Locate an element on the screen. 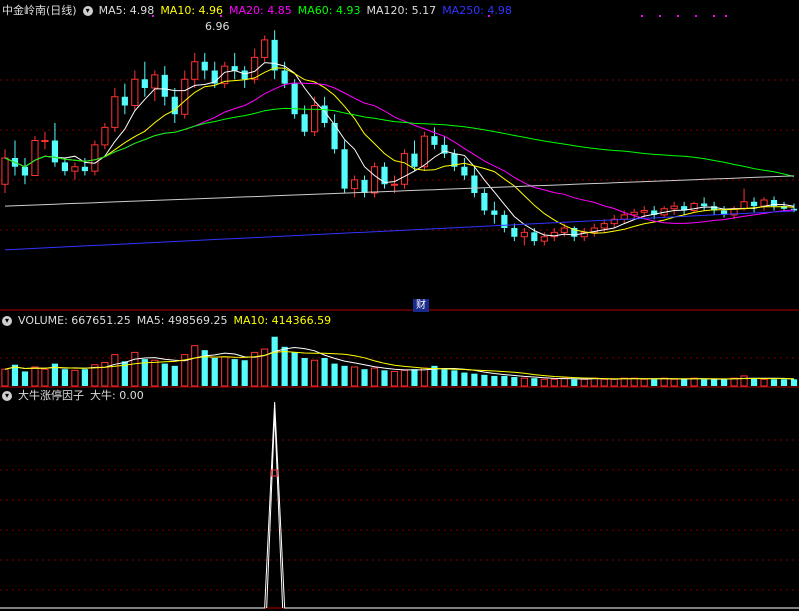  ma60-label: MA60: 4.93 is located at coordinates (329, 10).